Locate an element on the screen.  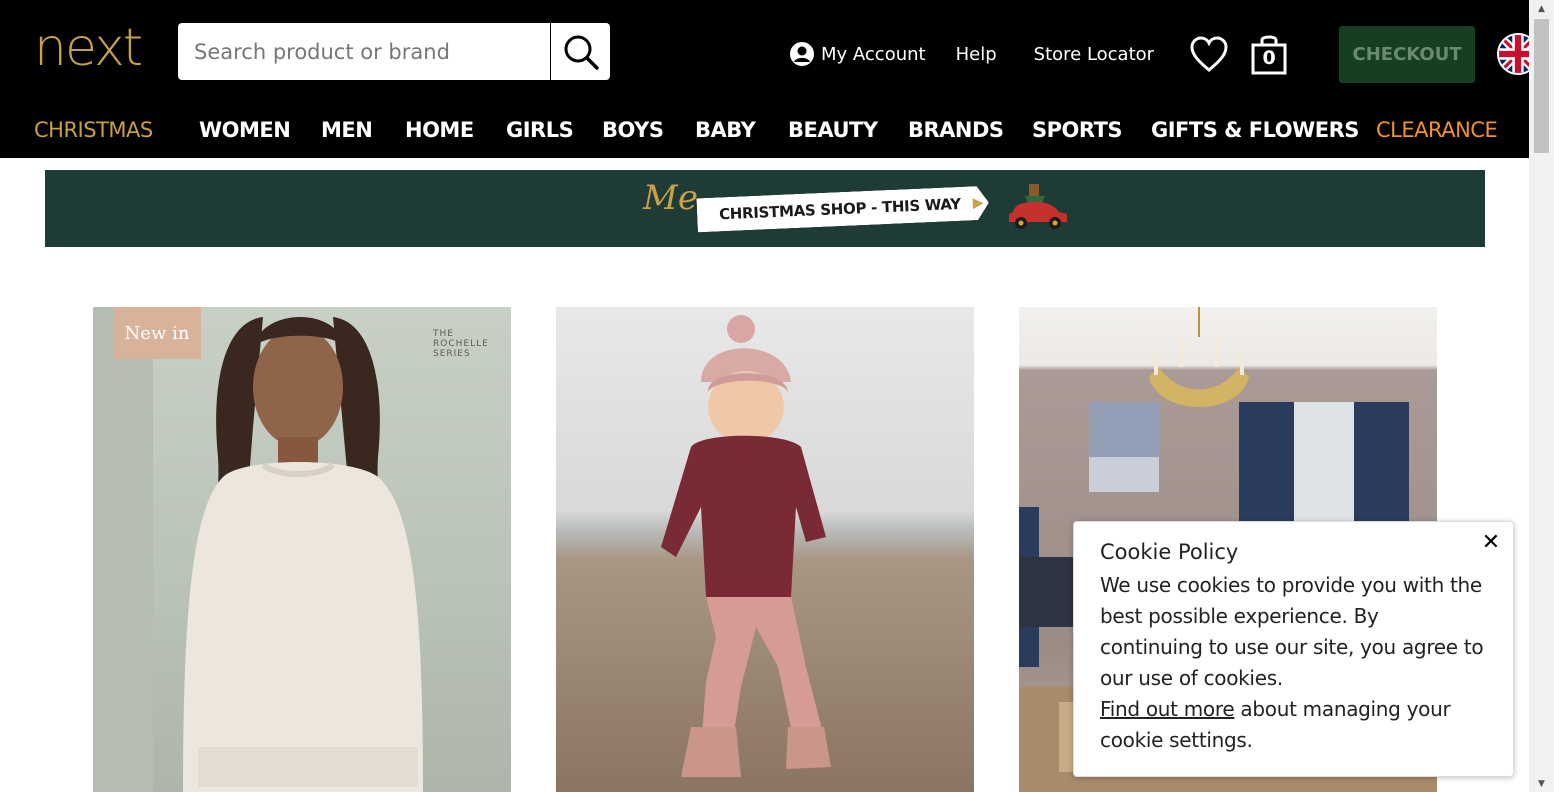
store-locator-link: Store Locator is located at coordinates (1094, 54).